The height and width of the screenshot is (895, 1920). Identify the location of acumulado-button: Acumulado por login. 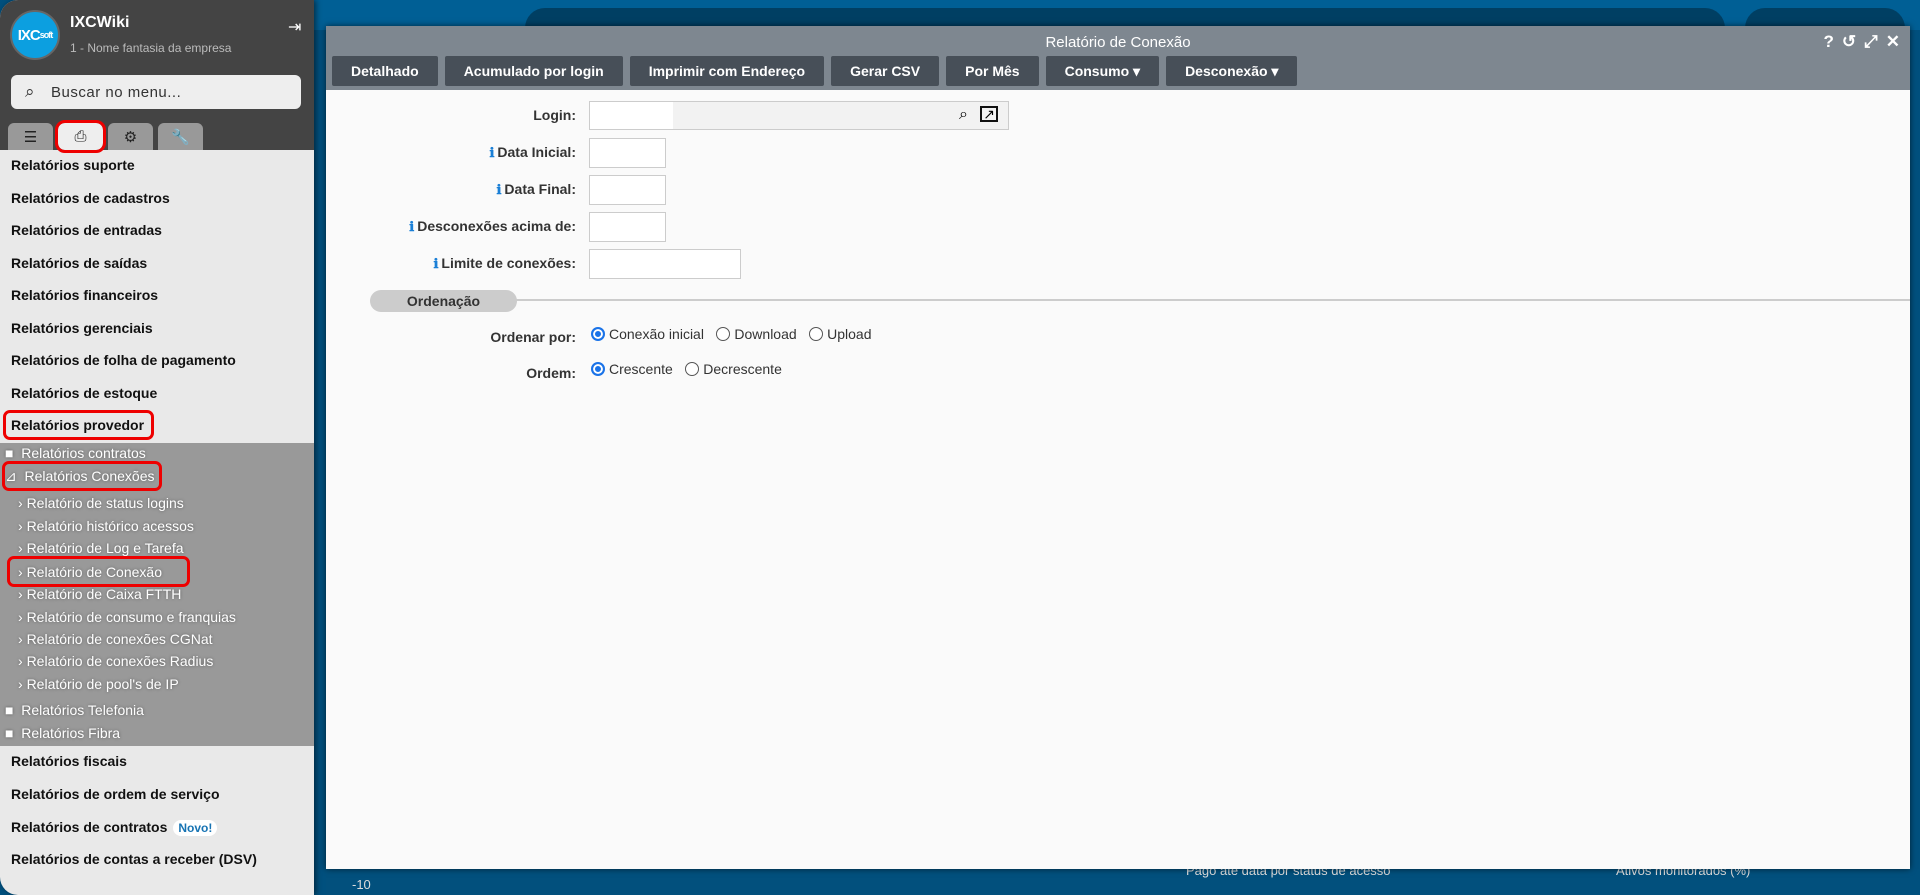
(533, 71).